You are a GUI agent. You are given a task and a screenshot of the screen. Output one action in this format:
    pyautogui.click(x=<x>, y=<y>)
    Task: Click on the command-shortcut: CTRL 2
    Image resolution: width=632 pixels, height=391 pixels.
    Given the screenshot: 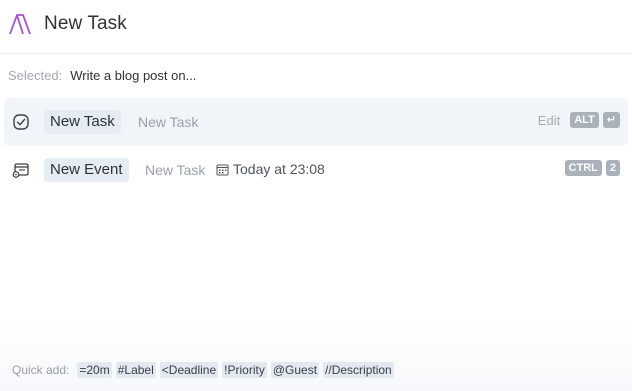 What is the action you would take?
    pyautogui.click(x=592, y=168)
    